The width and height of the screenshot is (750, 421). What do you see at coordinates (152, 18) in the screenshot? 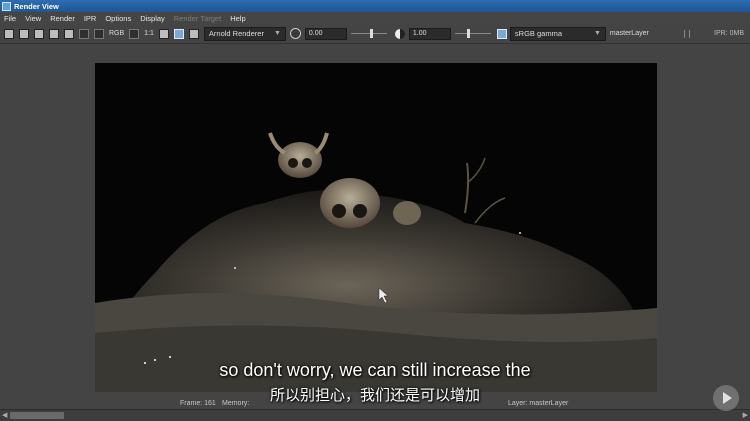
I see `menu-display: Display` at bounding box center [152, 18].